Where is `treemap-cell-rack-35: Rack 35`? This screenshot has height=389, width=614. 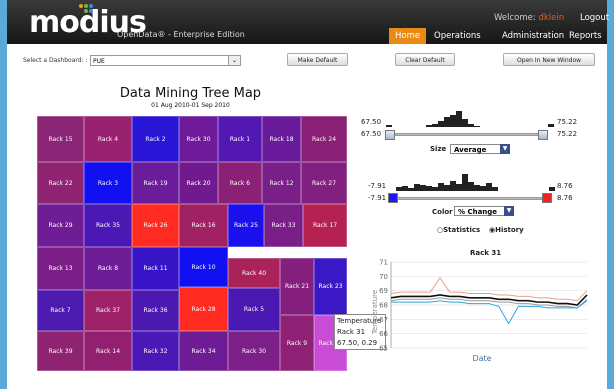
treemap-cell-rack-35: Rack 35 is located at coordinates (108, 225).